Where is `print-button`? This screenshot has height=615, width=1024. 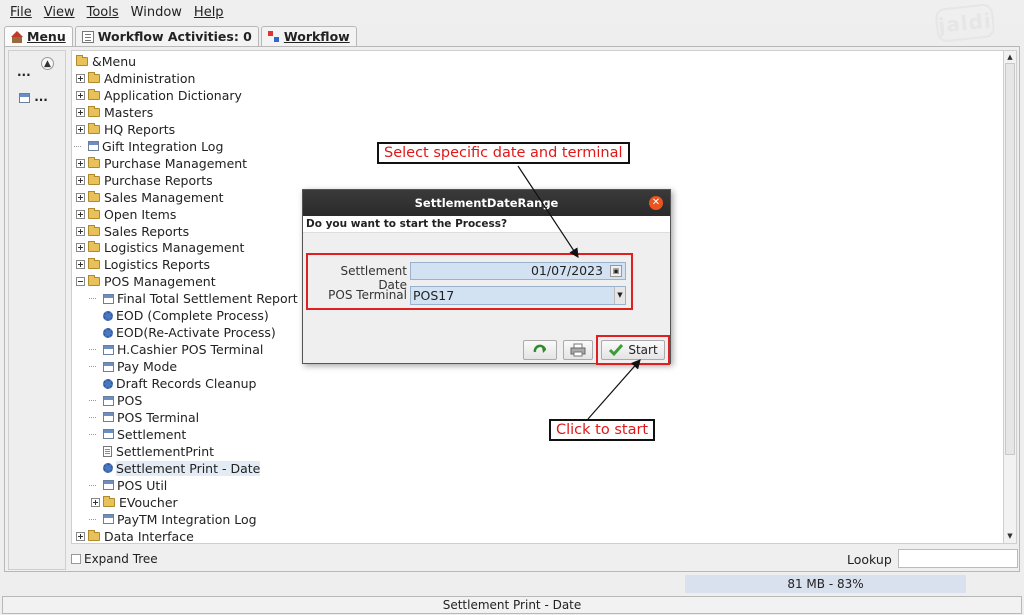
print-button is located at coordinates (578, 350).